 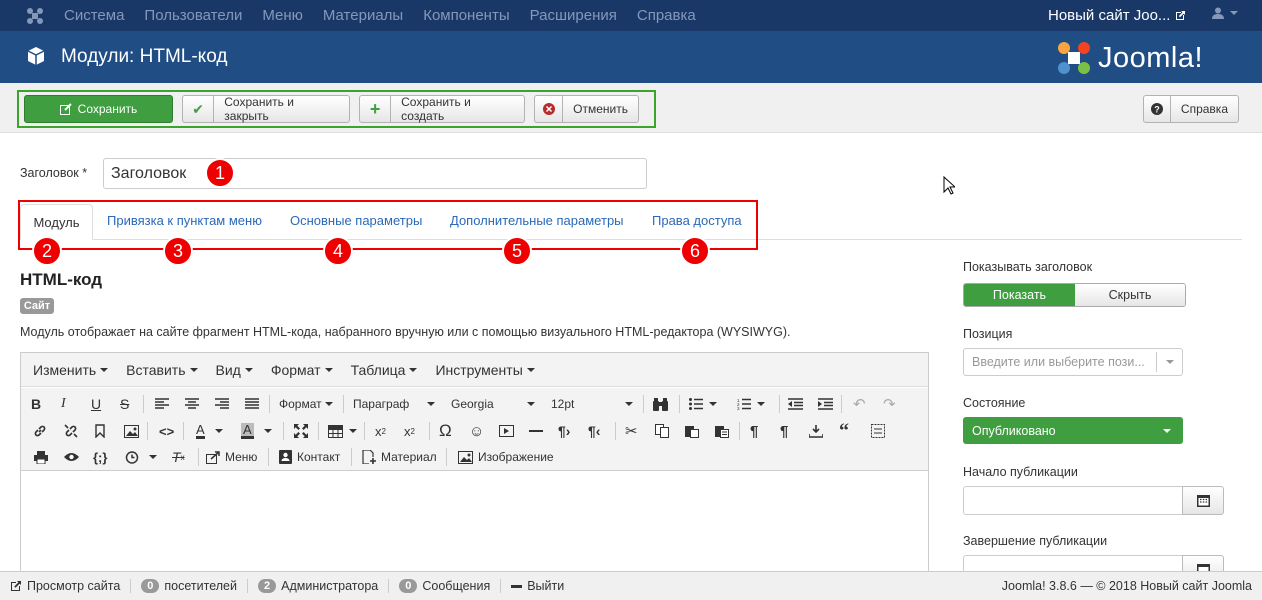 I want to click on numbered-list-icon: 123, so click(x=751, y=404).